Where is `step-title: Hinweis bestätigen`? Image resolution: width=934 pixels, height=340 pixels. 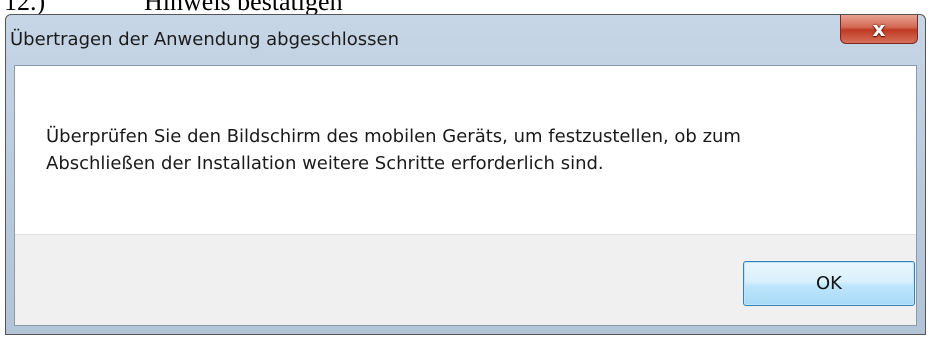 step-title: Hinweis bestätigen is located at coordinates (243, 7).